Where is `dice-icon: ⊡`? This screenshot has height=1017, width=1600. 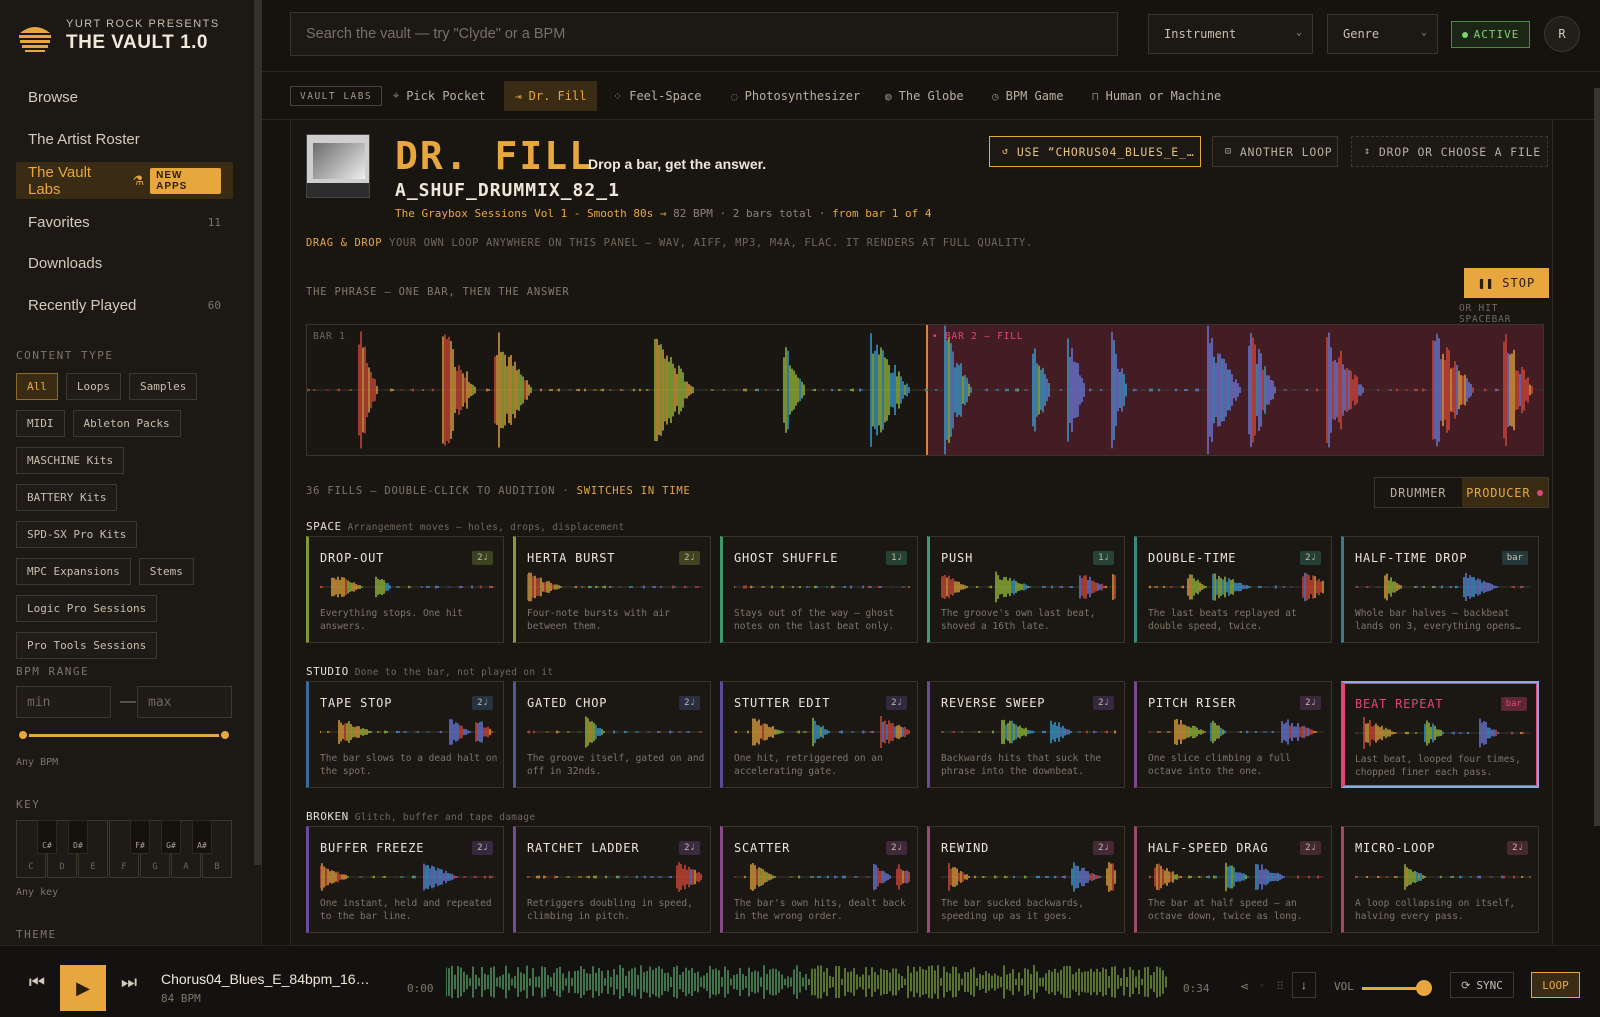
dice-icon: ⊡ is located at coordinates (1228, 151).